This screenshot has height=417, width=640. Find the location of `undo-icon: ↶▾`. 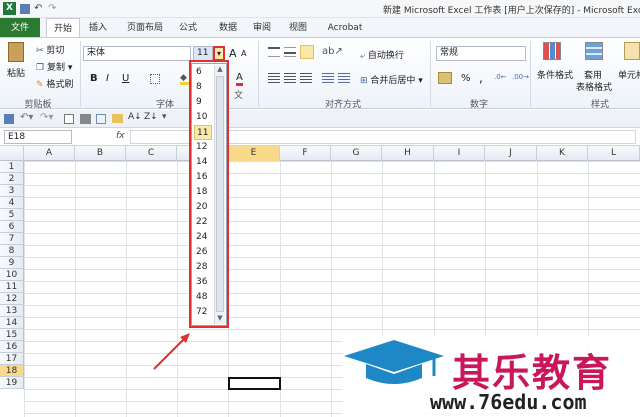

undo-icon: ↶▾ is located at coordinates (26, 117).